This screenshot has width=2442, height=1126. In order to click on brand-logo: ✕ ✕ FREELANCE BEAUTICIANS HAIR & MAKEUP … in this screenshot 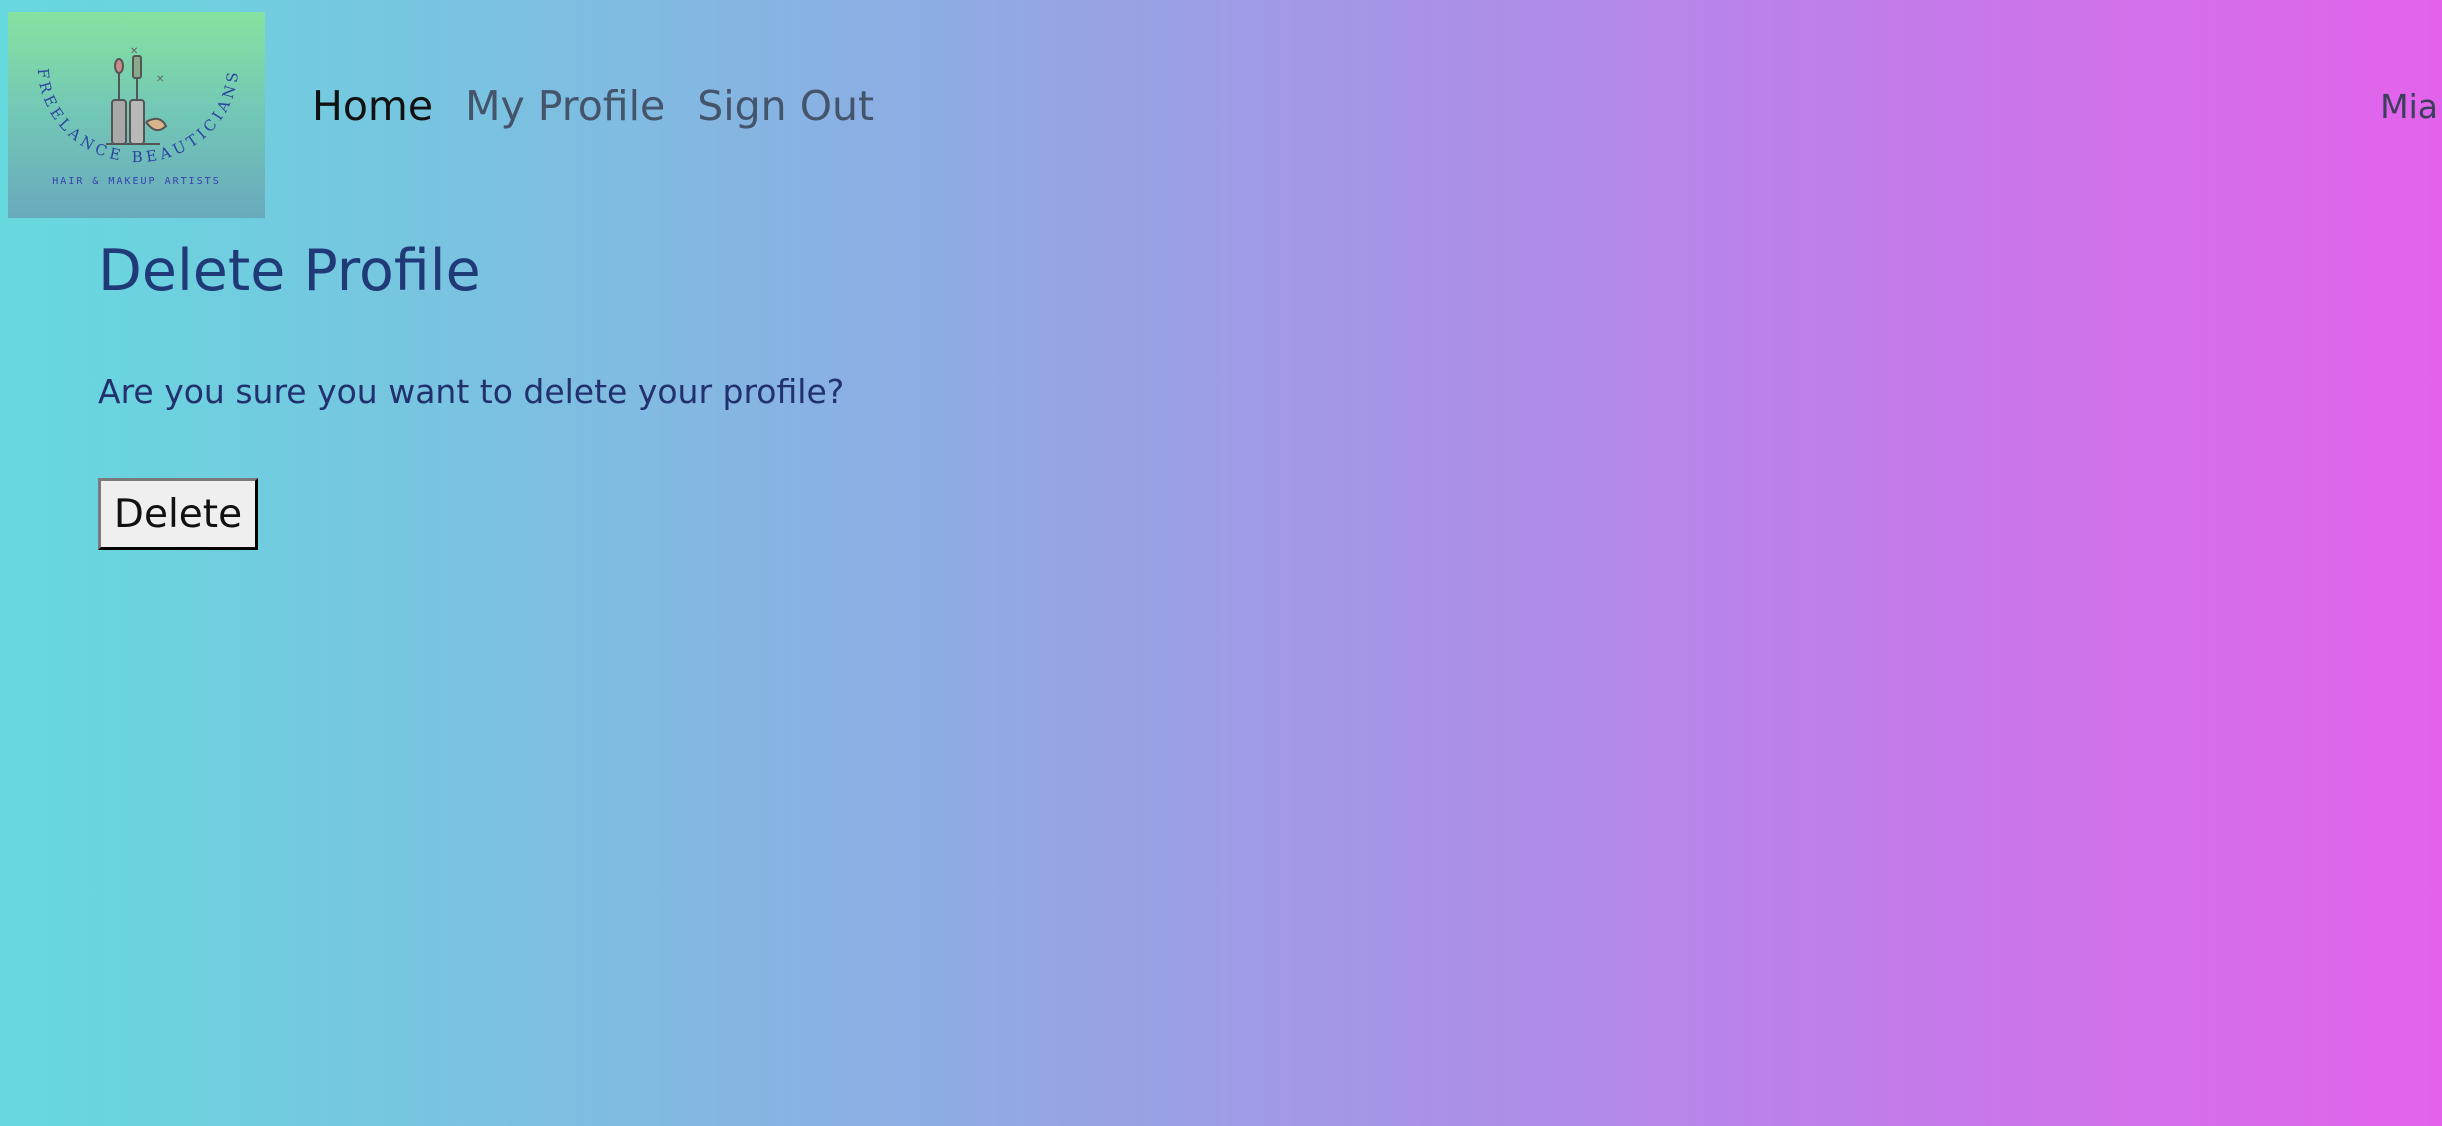, I will do `click(136, 115)`.